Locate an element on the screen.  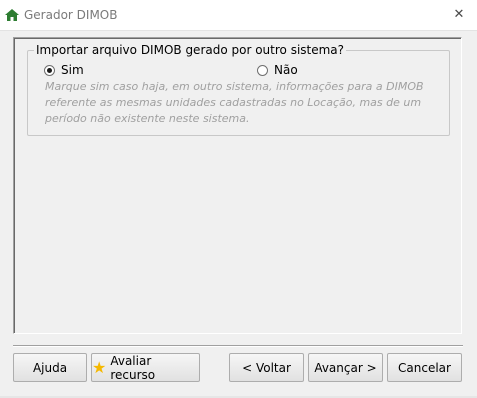
back-button-label: < Voltar is located at coordinates (266, 367).